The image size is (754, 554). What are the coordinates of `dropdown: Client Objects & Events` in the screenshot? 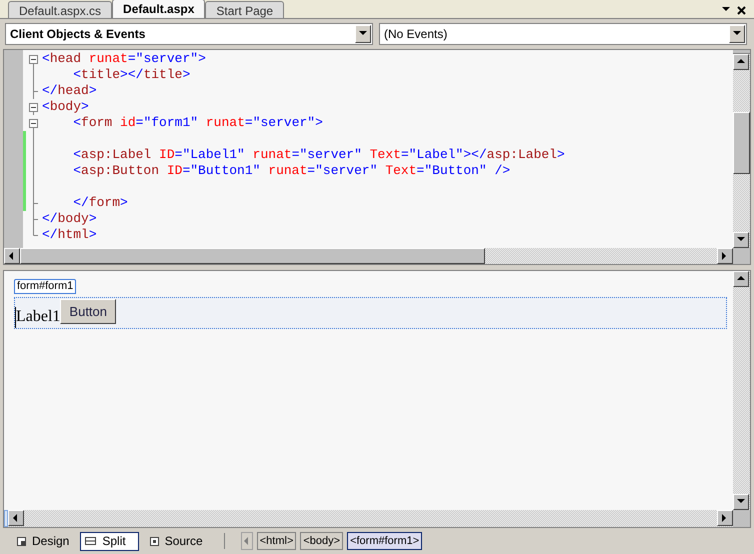 It's located at (189, 34).